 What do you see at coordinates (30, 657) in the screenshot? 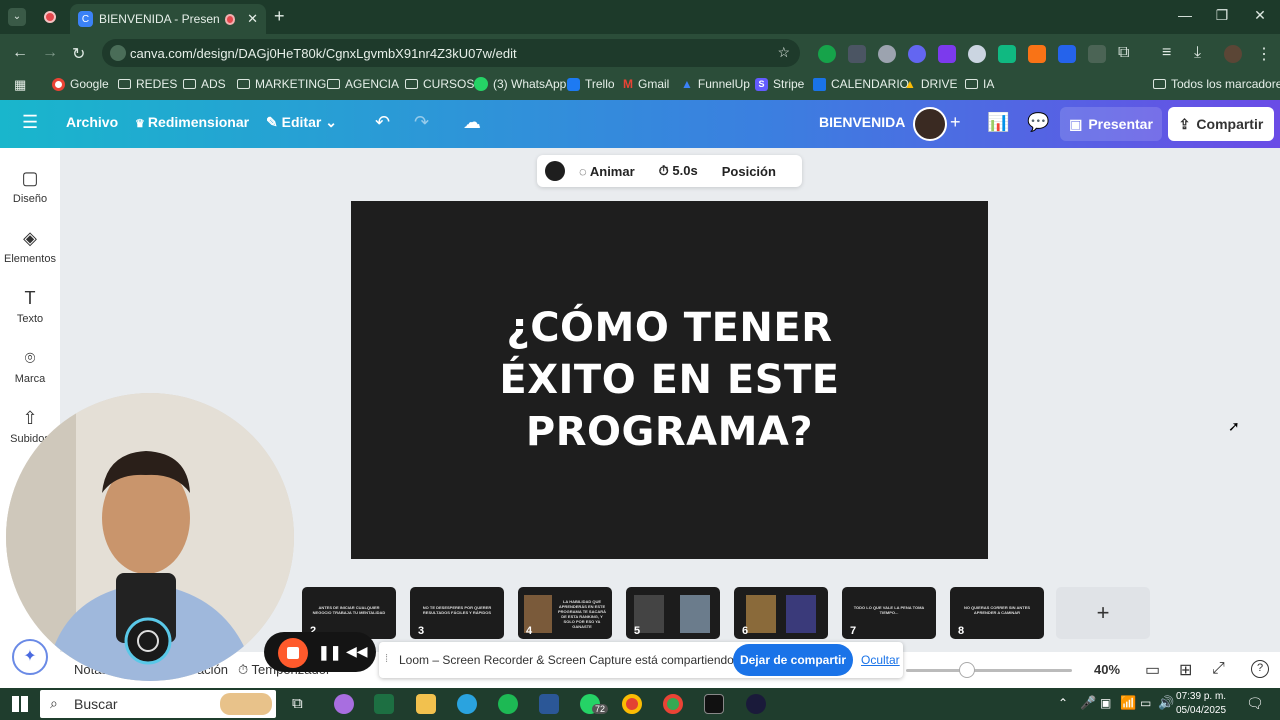
I see `magic-assistant-button: ✦` at bounding box center [30, 657].